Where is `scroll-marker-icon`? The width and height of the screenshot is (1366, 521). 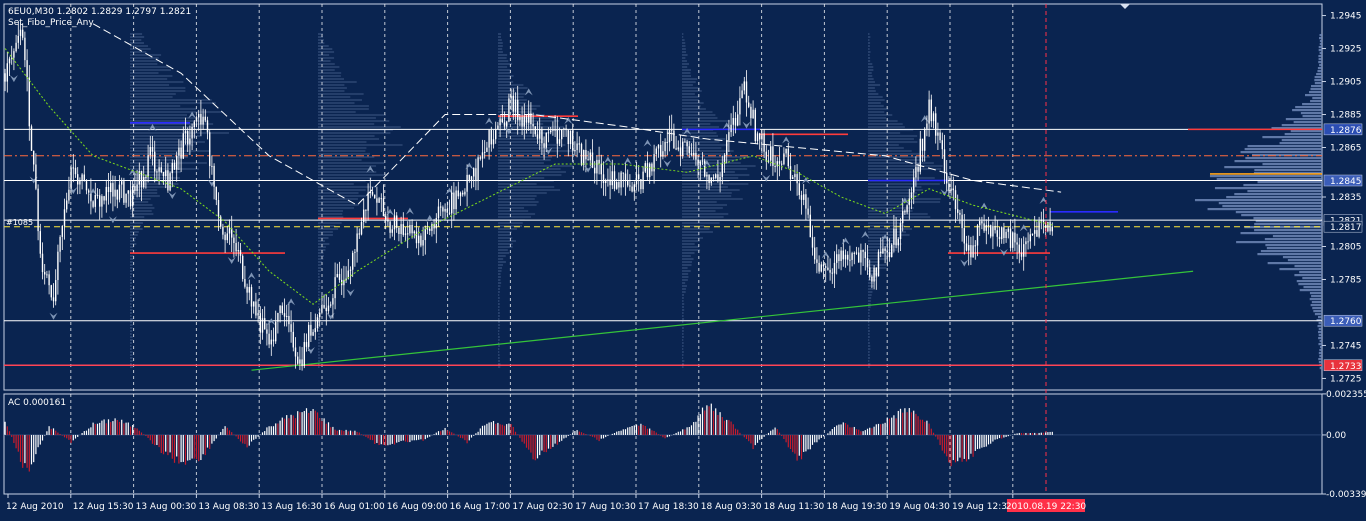 scroll-marker-icon is located at coordinates (1125, 6).